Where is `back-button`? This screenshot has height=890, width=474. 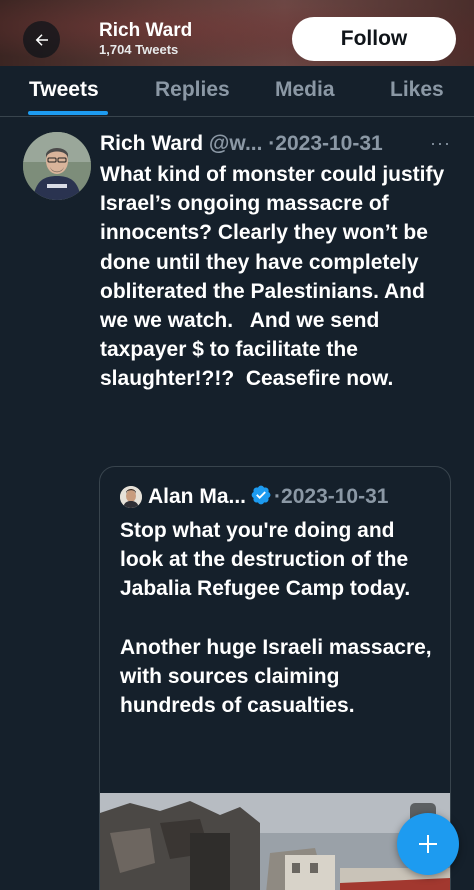
back-button is located at coordinates (41, 39).